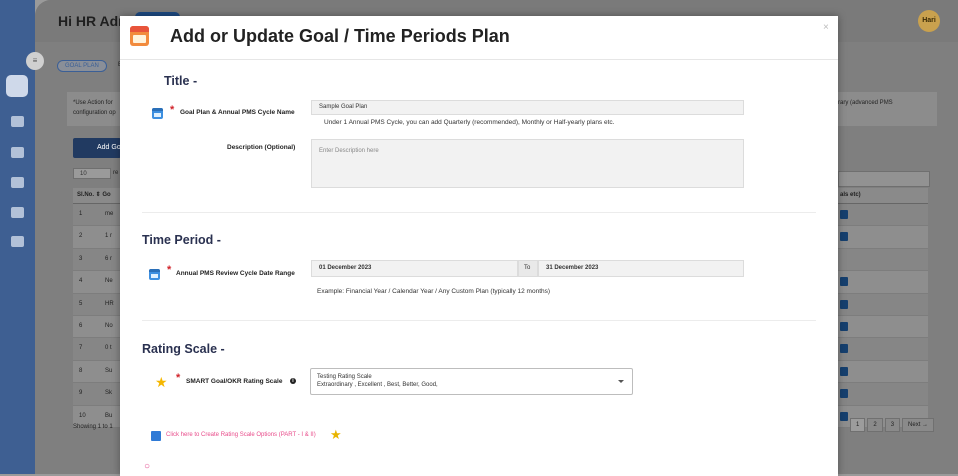  What do you see at coordinates (81, 393) in the screenshot?
I see `row-sl-no: 9` at bounding box center [81, 393].